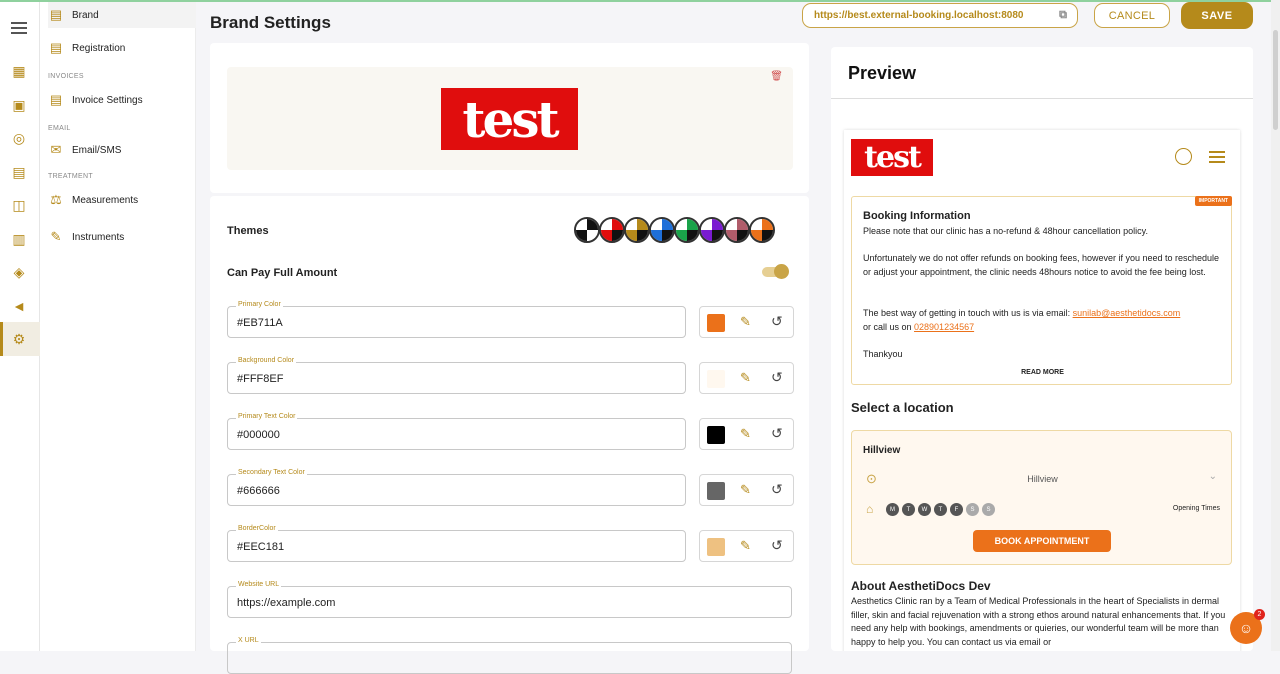 This screenshot has width=1280, height=674. Describe the element at coordinates (1042, 541) in the screenshot. I see `book-appointment-button: BOOK APPOINTMENT` at that location.